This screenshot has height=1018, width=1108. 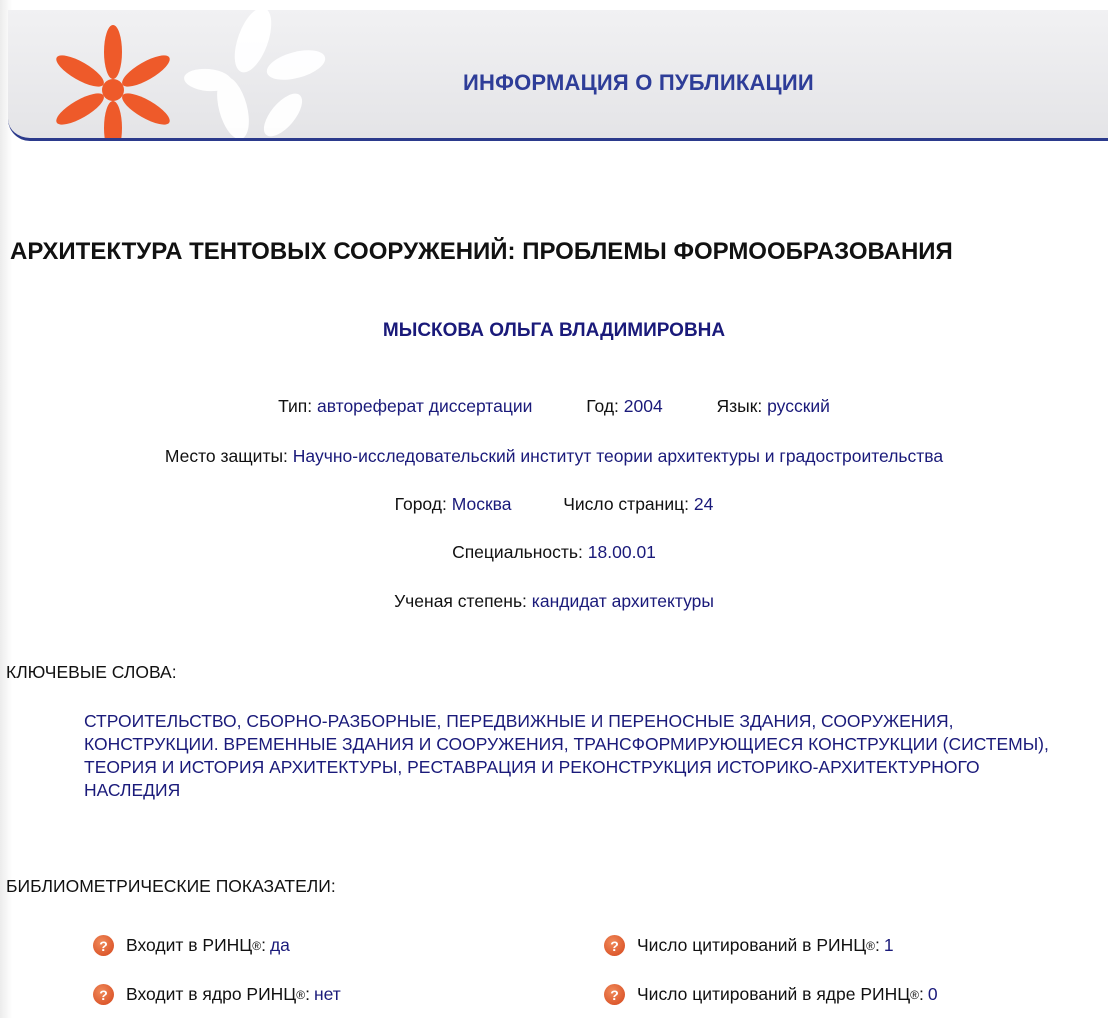 I want to click on metric-label: Входит в РИНЦ, so click(x=189, y=945).